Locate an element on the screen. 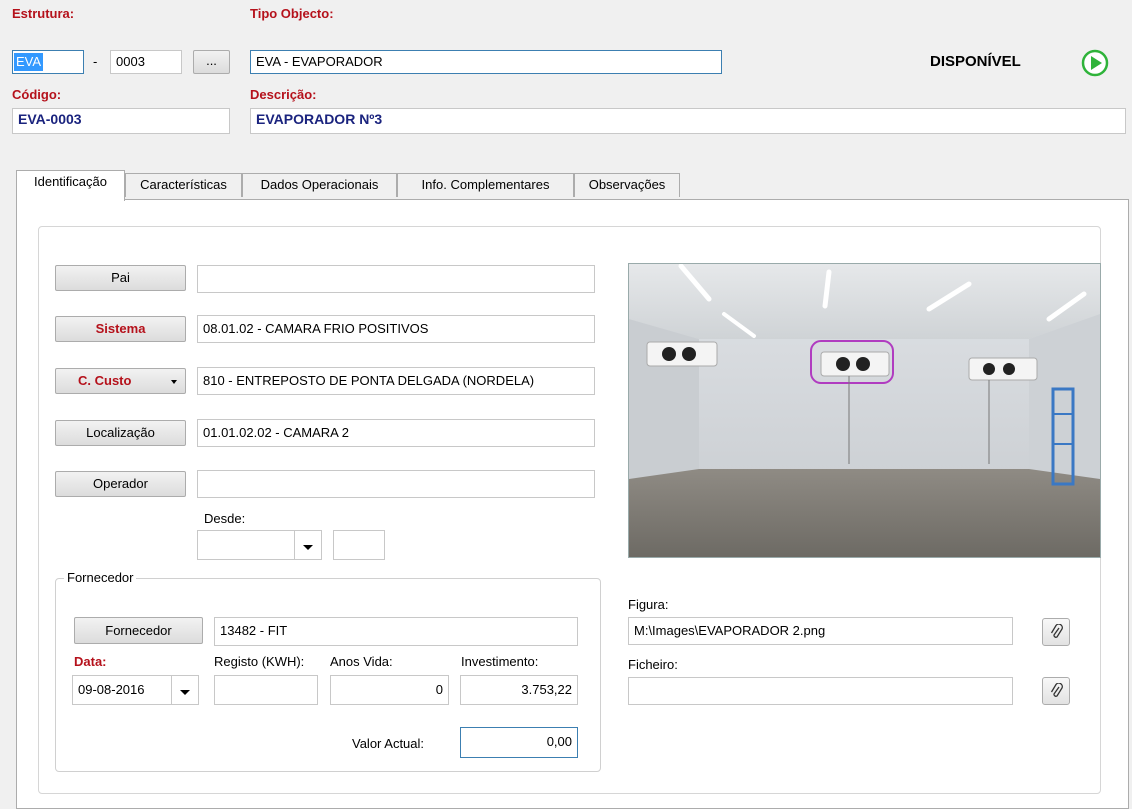  anos-vida-label: Anos Vida: is located at coordinates (361, 661).